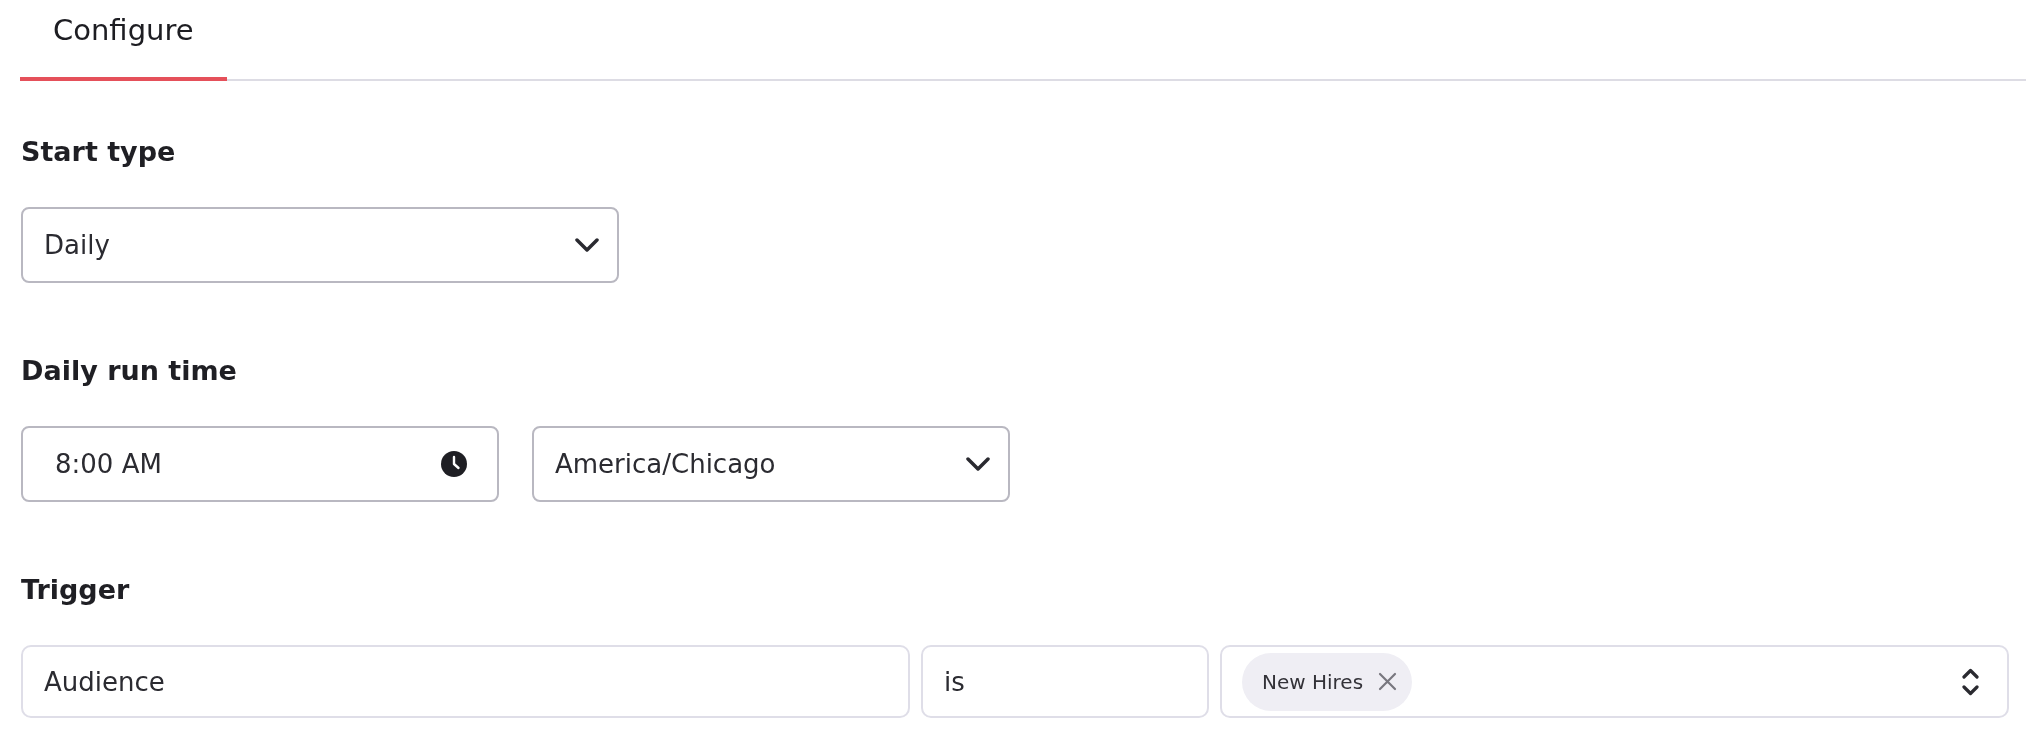 This screenshot has width=2026, height=746. I want to click on dropdown: America/Chicago, so click(771, 464).